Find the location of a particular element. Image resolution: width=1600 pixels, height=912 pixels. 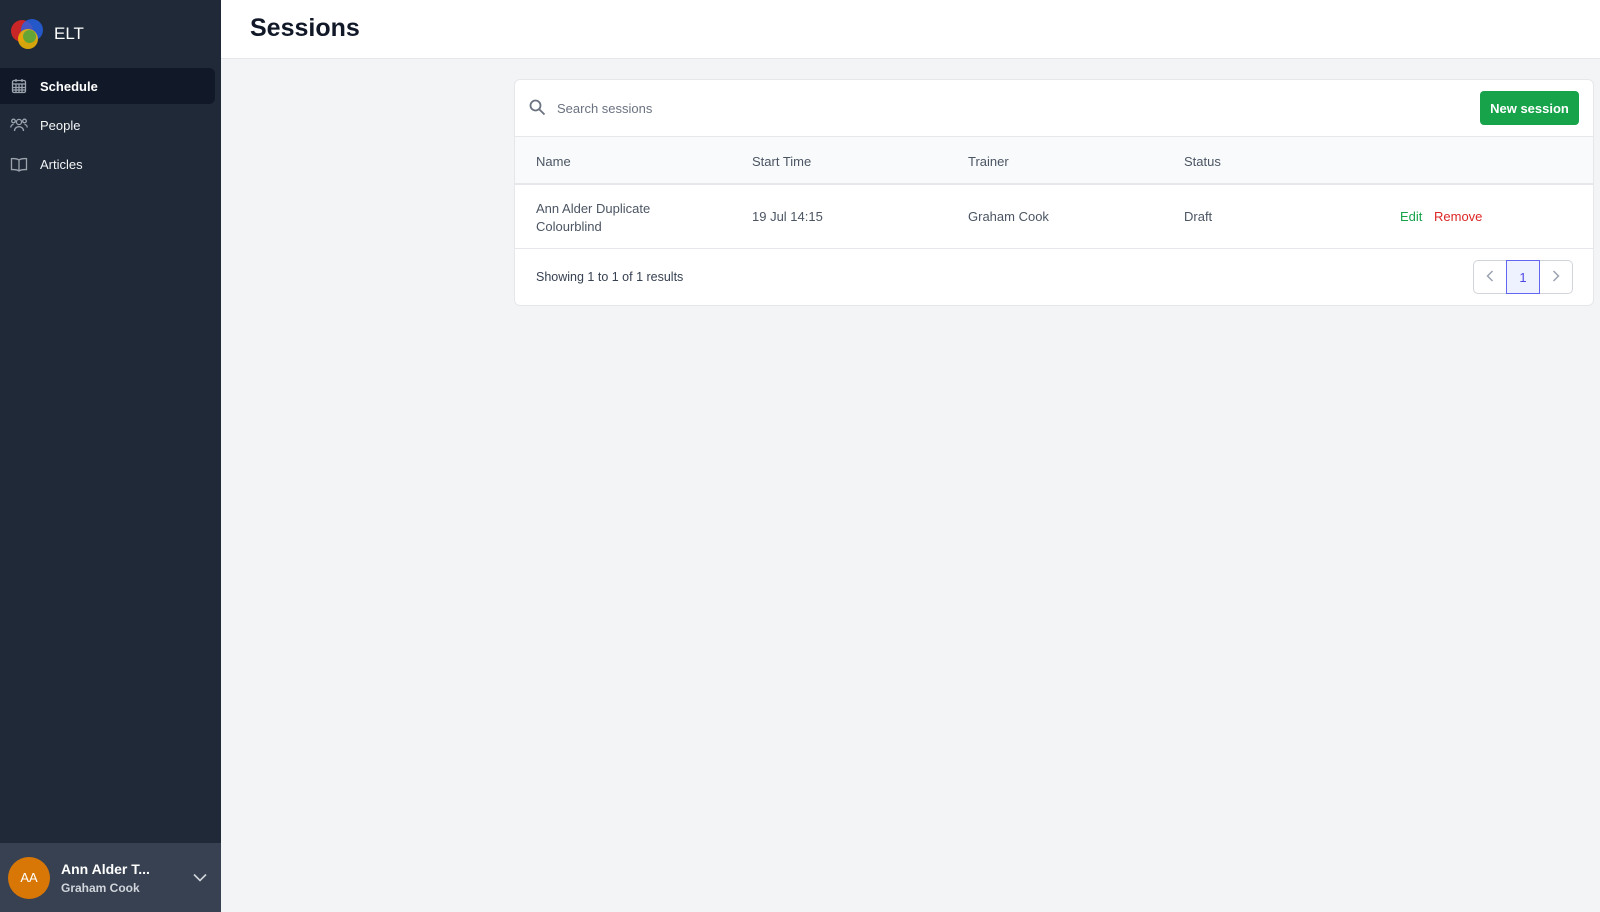

sidebar-nav: Schedule People Articles is located at coordinates (110, 126).